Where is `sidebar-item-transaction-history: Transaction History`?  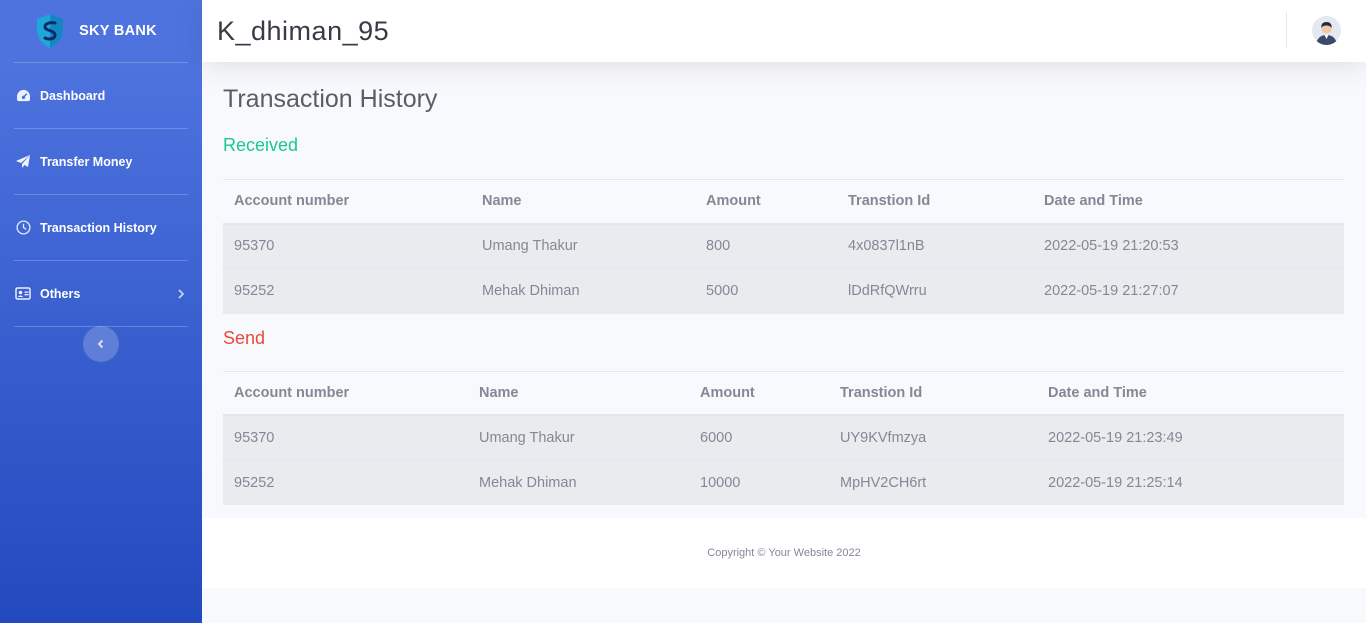
sidebar-item-transaction-history: Transaction History is located at coordinates (101, 227).